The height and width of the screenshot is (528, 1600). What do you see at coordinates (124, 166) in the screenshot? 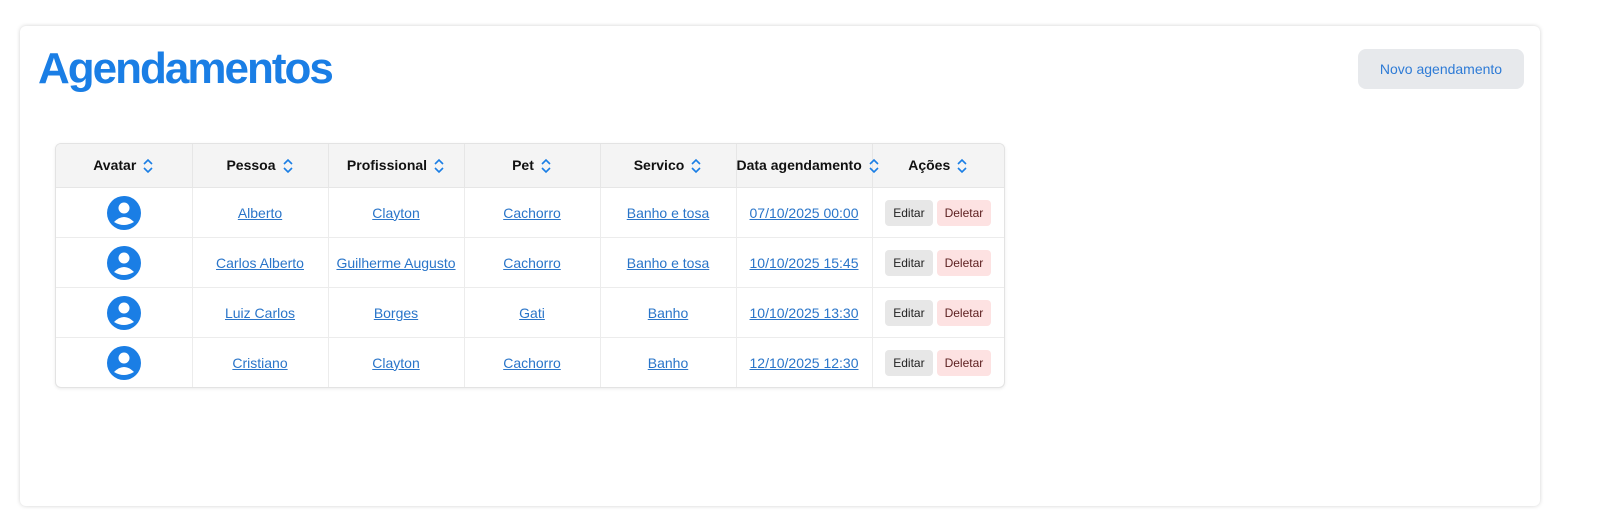
I see `column-header-avatar: Avatar` at bounding box center [124, 166].